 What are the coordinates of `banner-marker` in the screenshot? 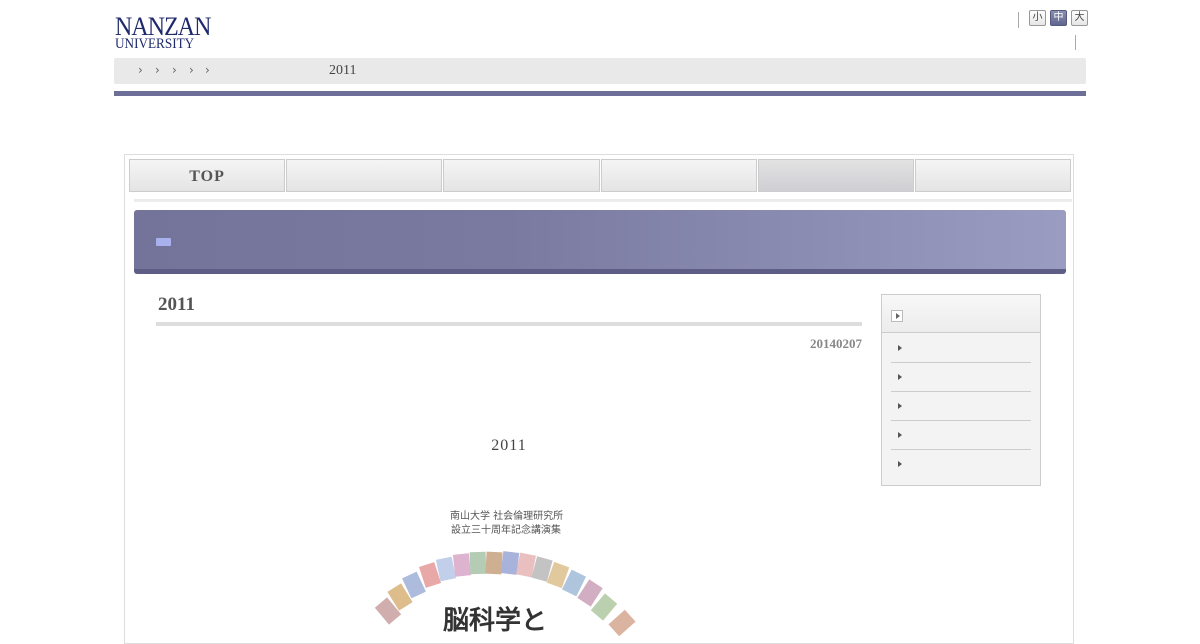 It's located at (163, 242).